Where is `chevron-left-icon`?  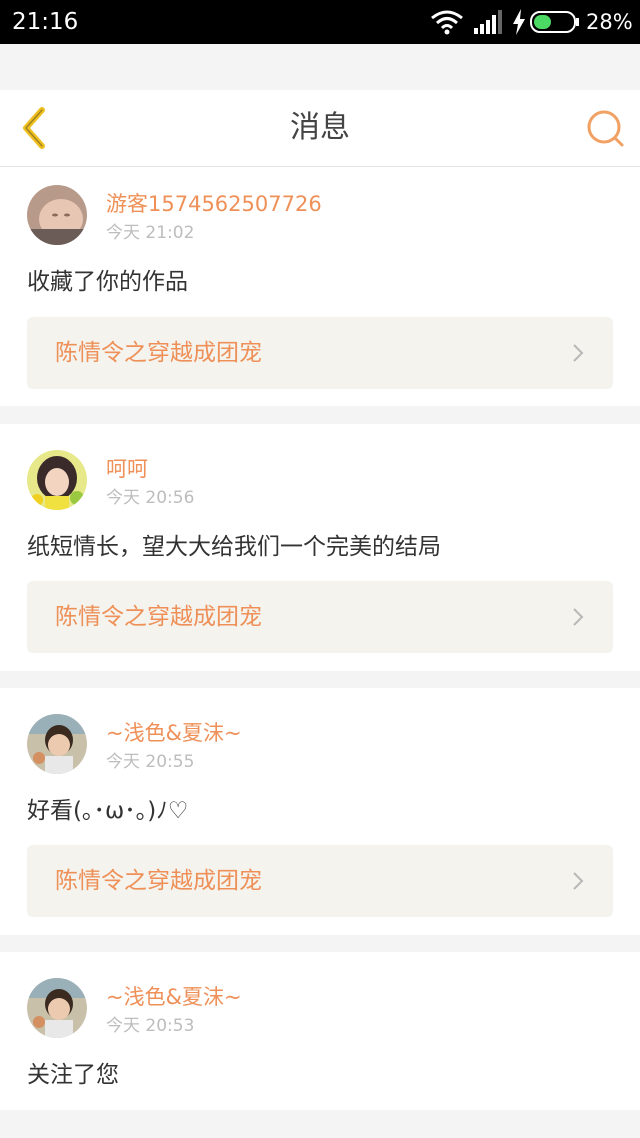 chevron-left-icon is located at coordinates (34, 128).